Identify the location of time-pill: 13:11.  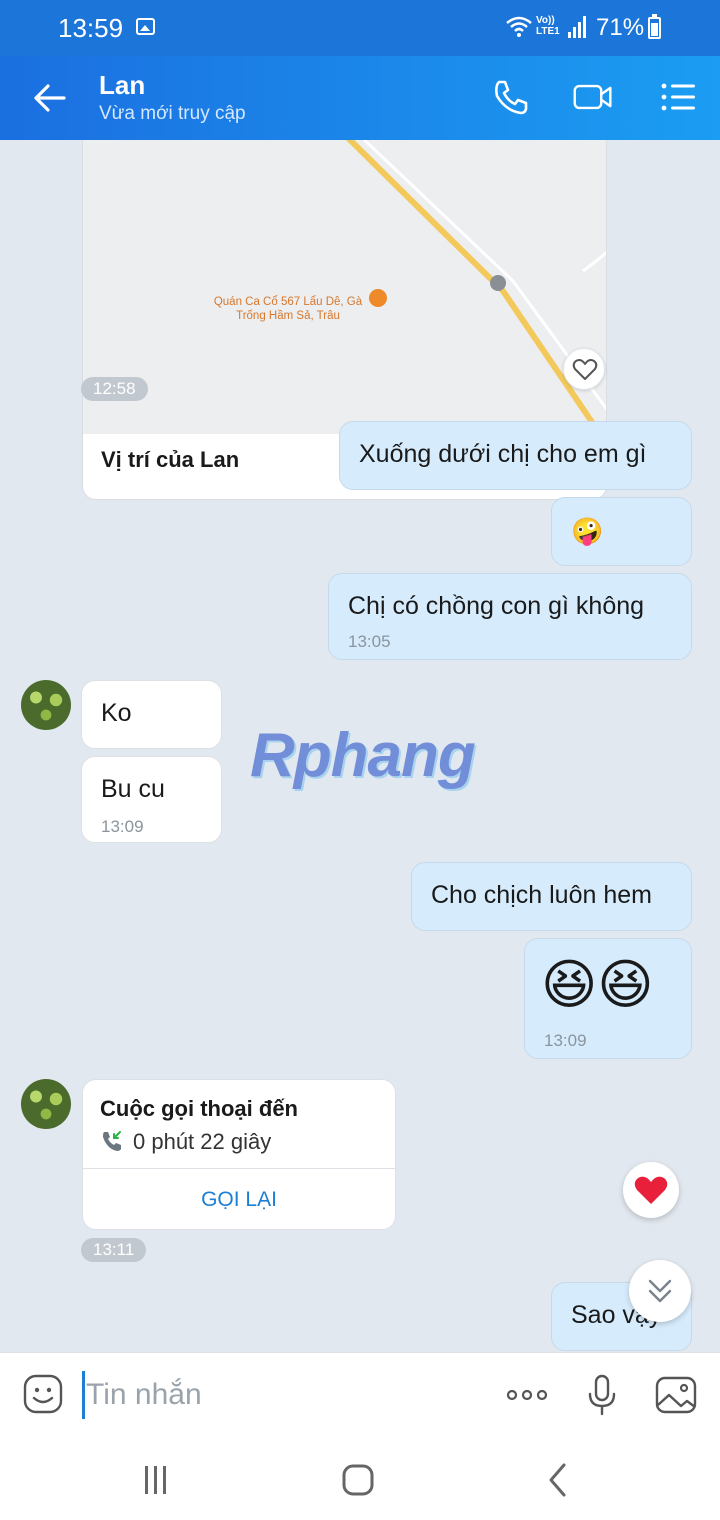
(114, 1250).